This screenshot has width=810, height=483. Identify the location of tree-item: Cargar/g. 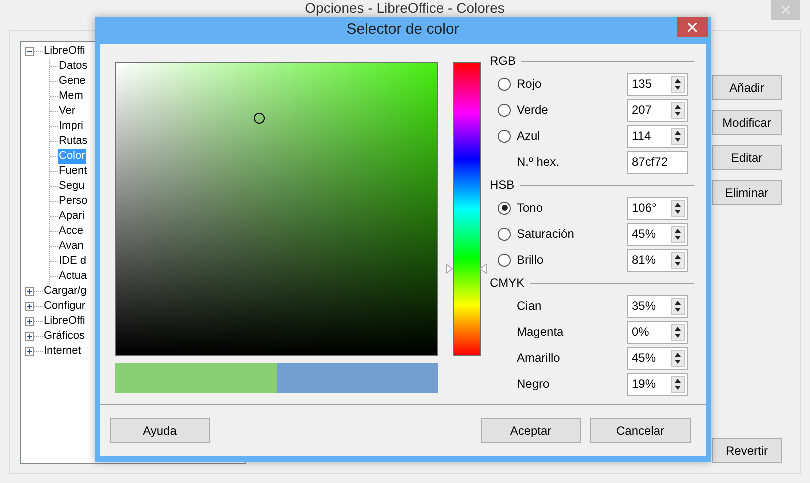
(65, 291).